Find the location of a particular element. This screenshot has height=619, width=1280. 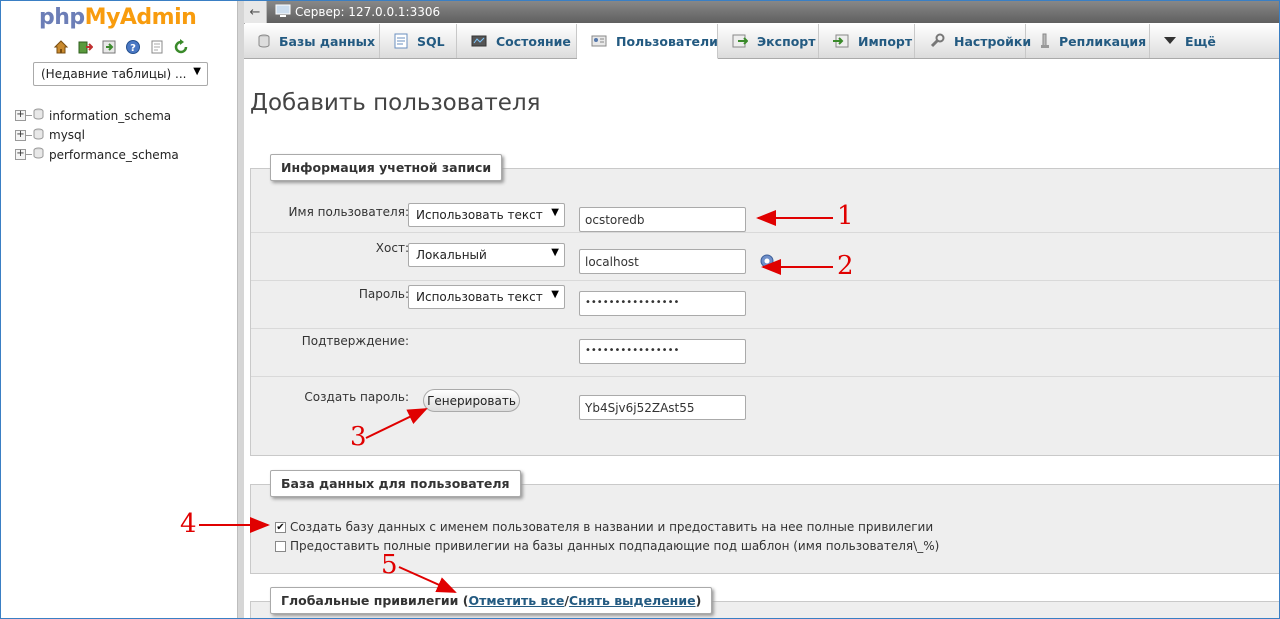

annotation-3: 3 is located at coordinates (358, 437).